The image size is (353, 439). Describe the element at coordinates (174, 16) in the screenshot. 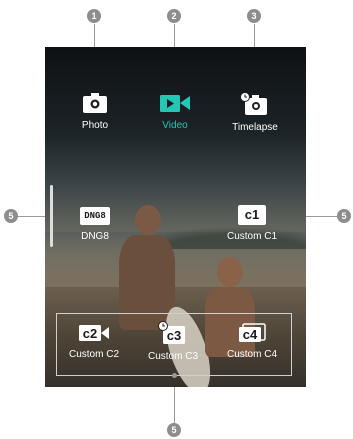

I see `callout-2: 2` at that location.